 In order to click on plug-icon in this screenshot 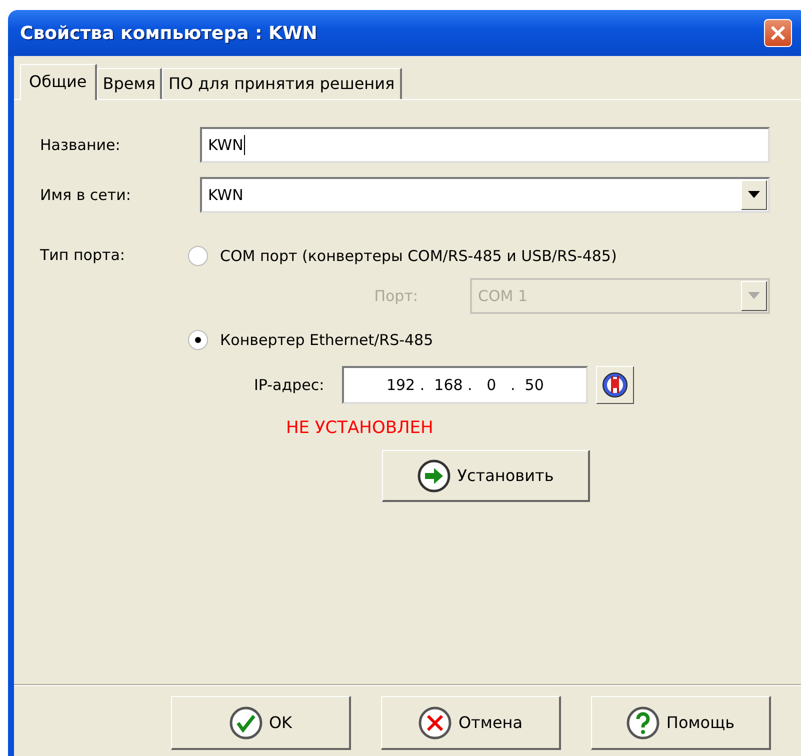, I will do `click(615, 385)`.